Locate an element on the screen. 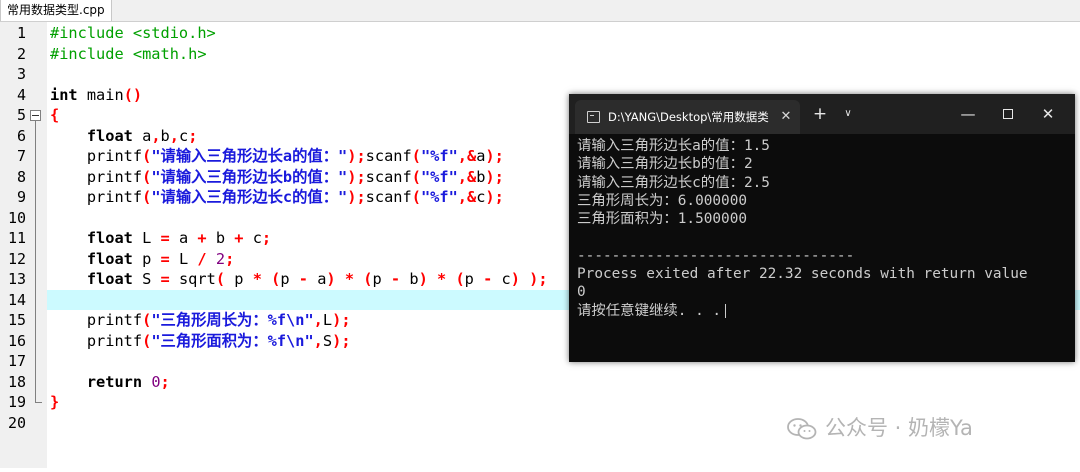 The image size is (1080, 472). code-token: } is located at coordinates (55, 402).